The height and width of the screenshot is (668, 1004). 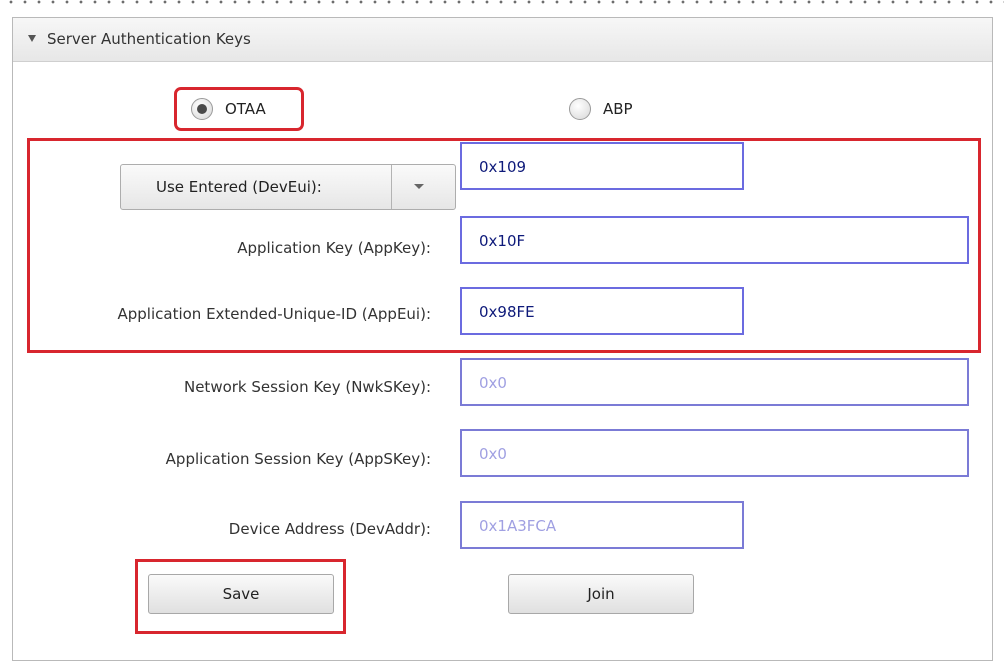 I want to click on dev-addr-label: Device Address (DevAddr):, so click(x=329, y=529).